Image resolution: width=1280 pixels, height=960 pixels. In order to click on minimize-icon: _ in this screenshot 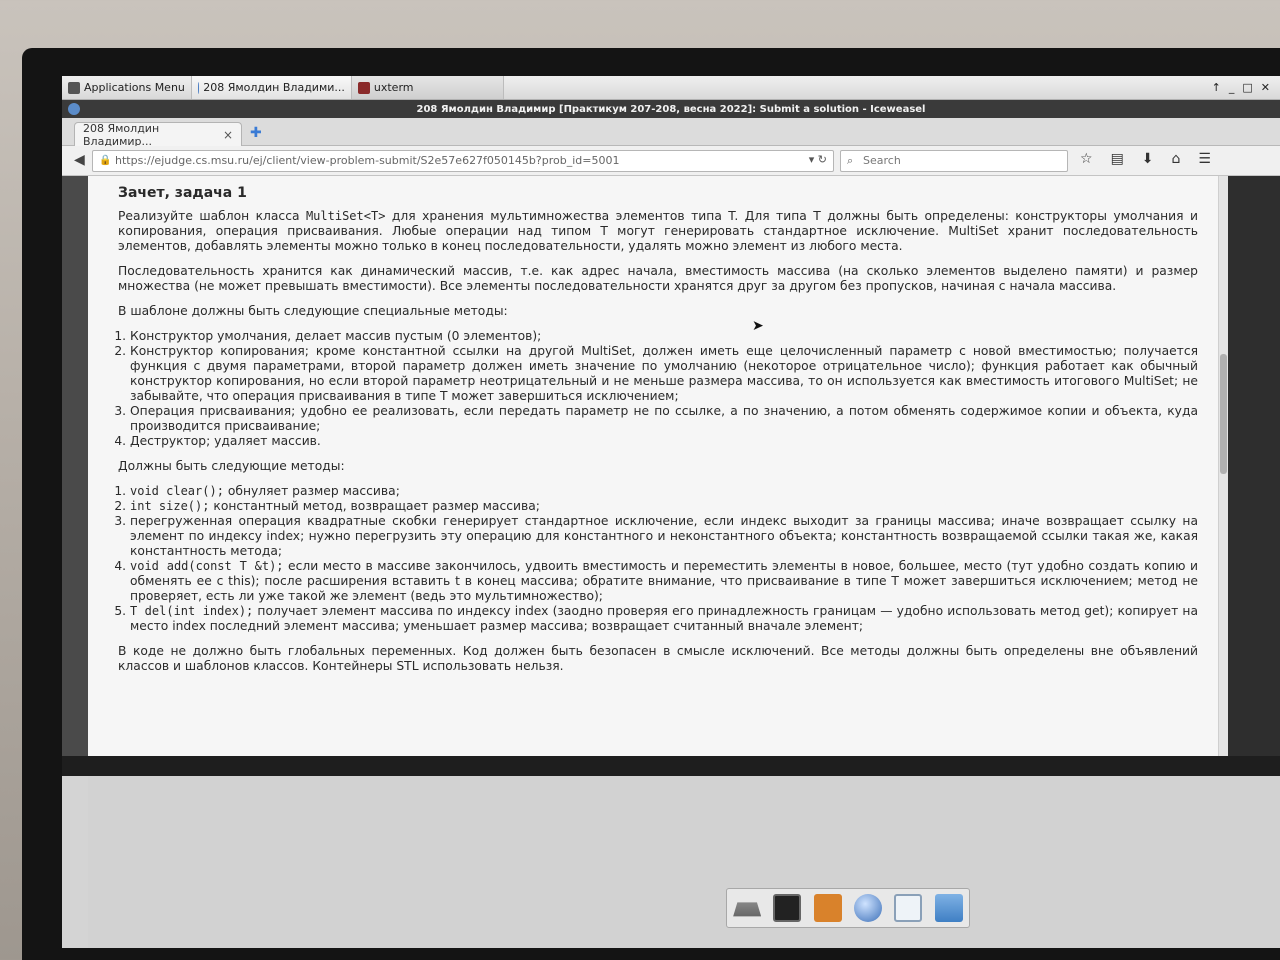, I will do `click(1232, 87)`.